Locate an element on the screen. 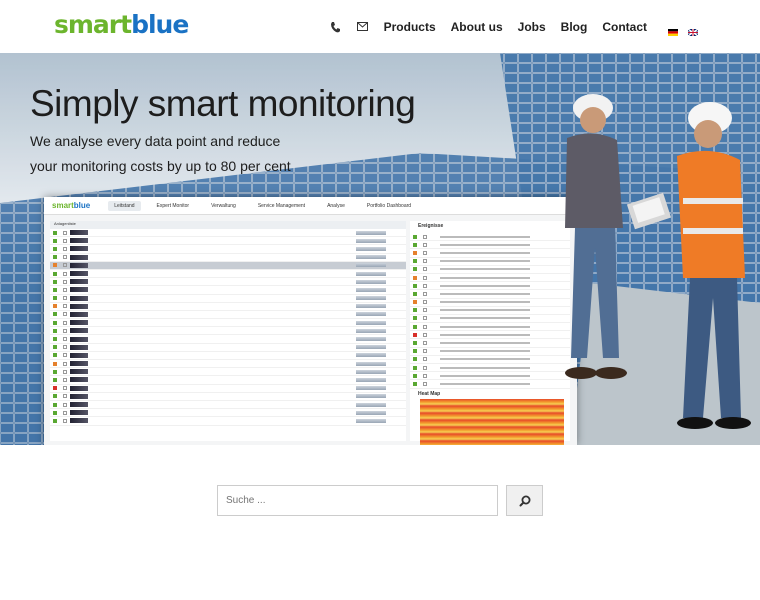 The image size is (760, 600). search-icon is located at coordinates (524, 500).